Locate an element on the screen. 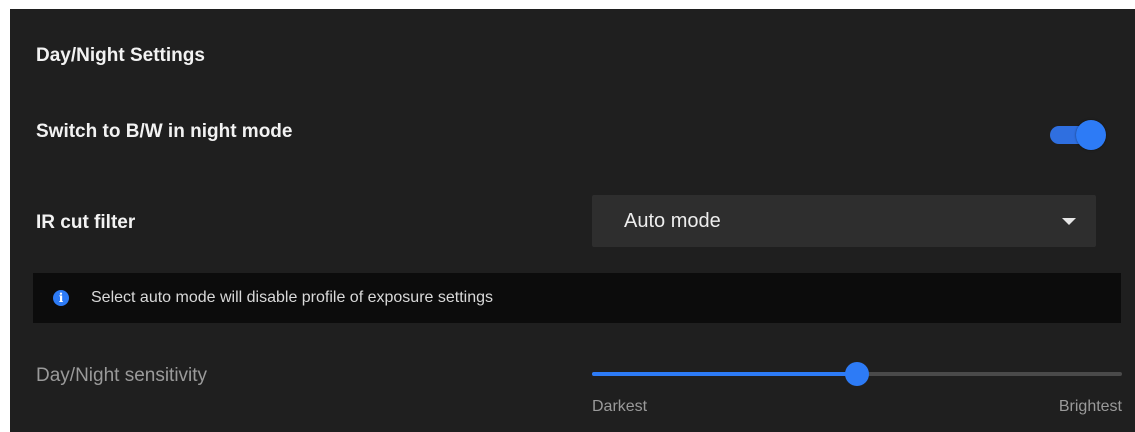 The height and width of the screenshot is (432, 1135). slider-fill is located at coordinates (724, 374).